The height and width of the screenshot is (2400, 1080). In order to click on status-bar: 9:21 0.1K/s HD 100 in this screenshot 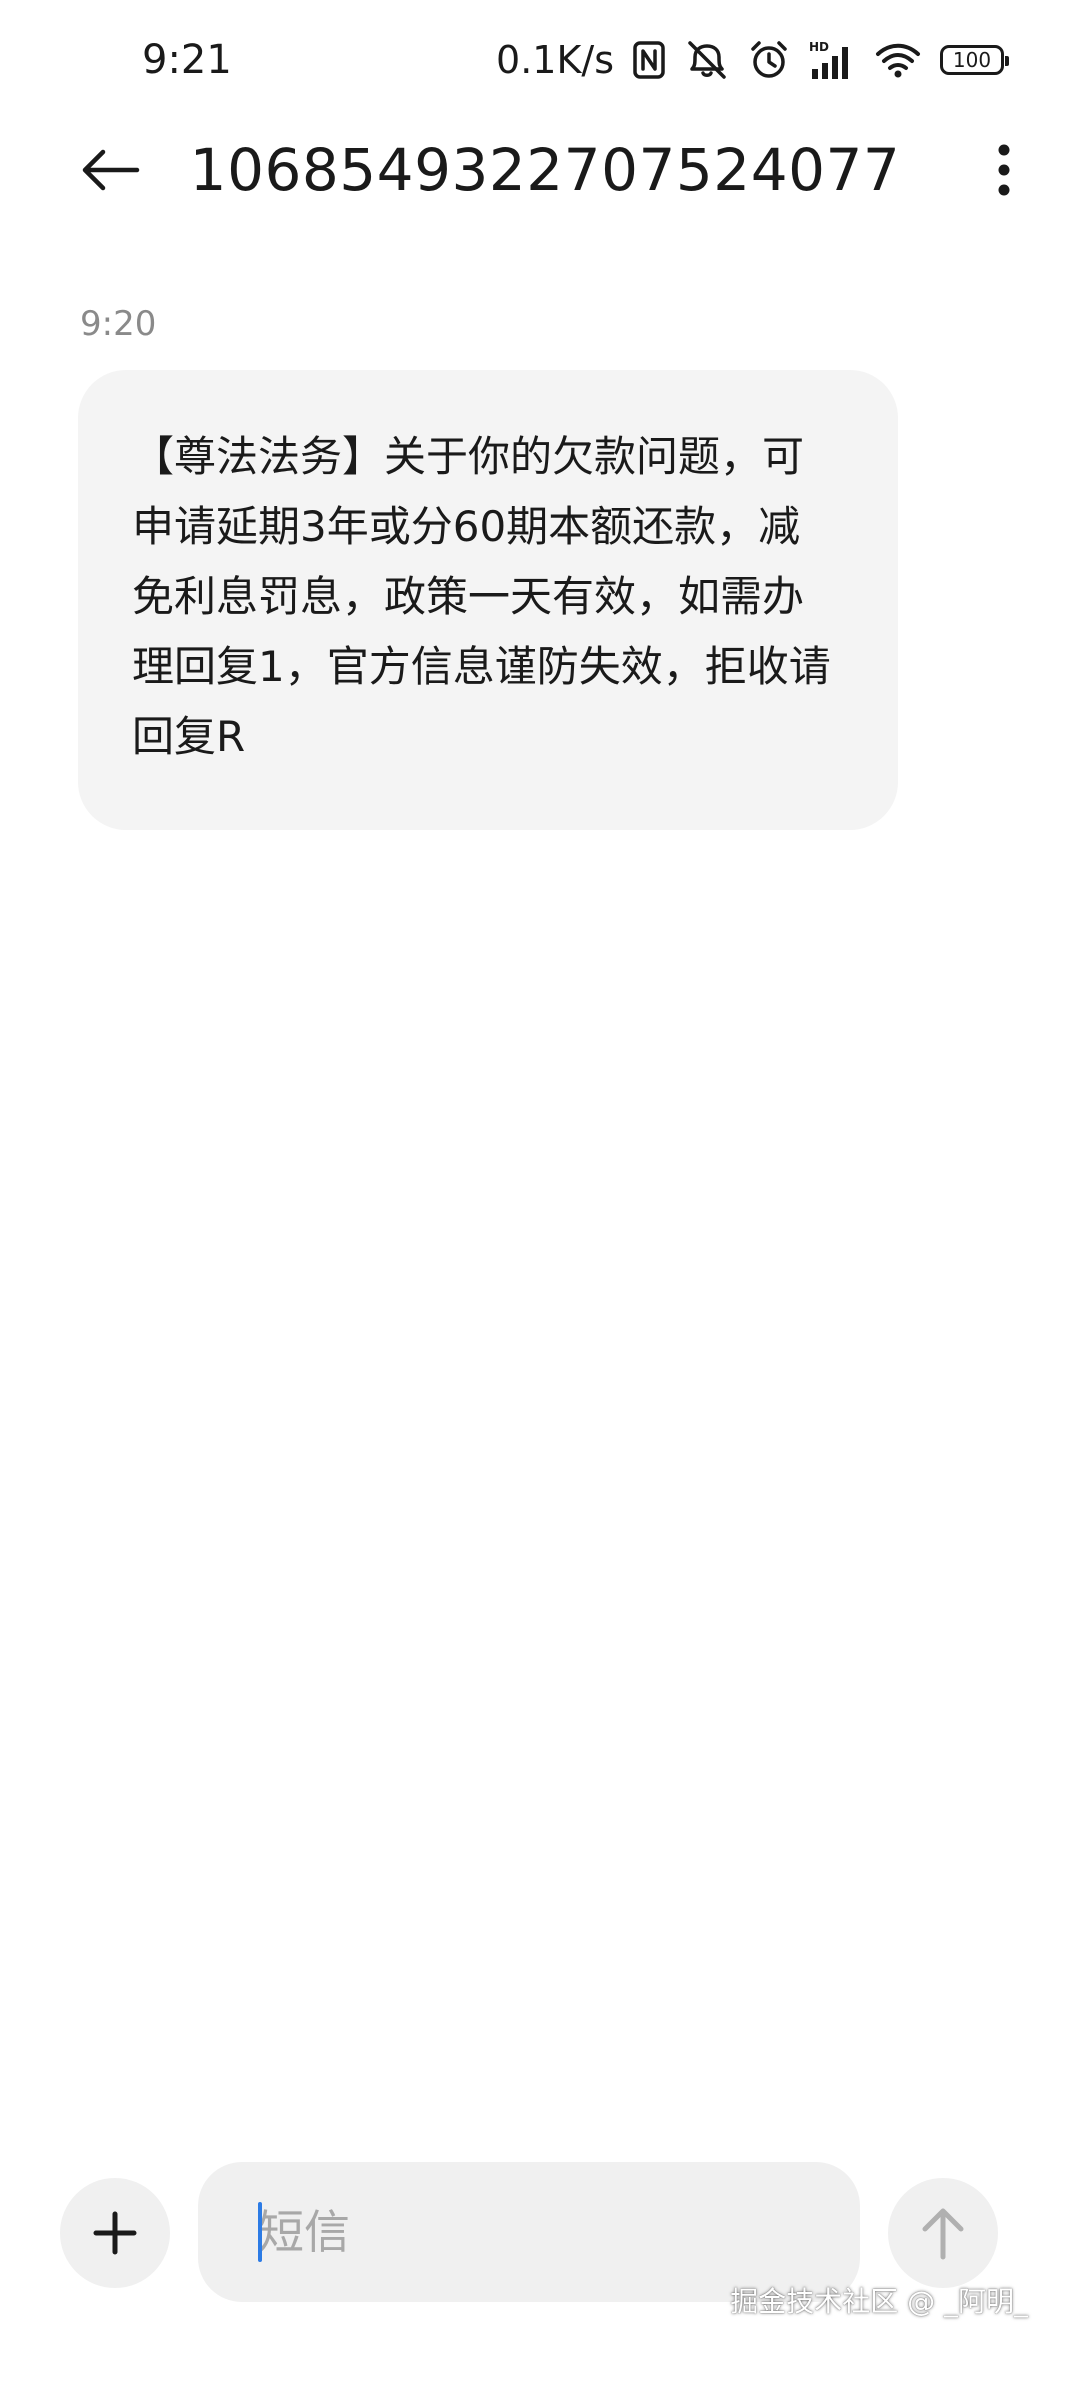, I will do `click(540, 60)`.